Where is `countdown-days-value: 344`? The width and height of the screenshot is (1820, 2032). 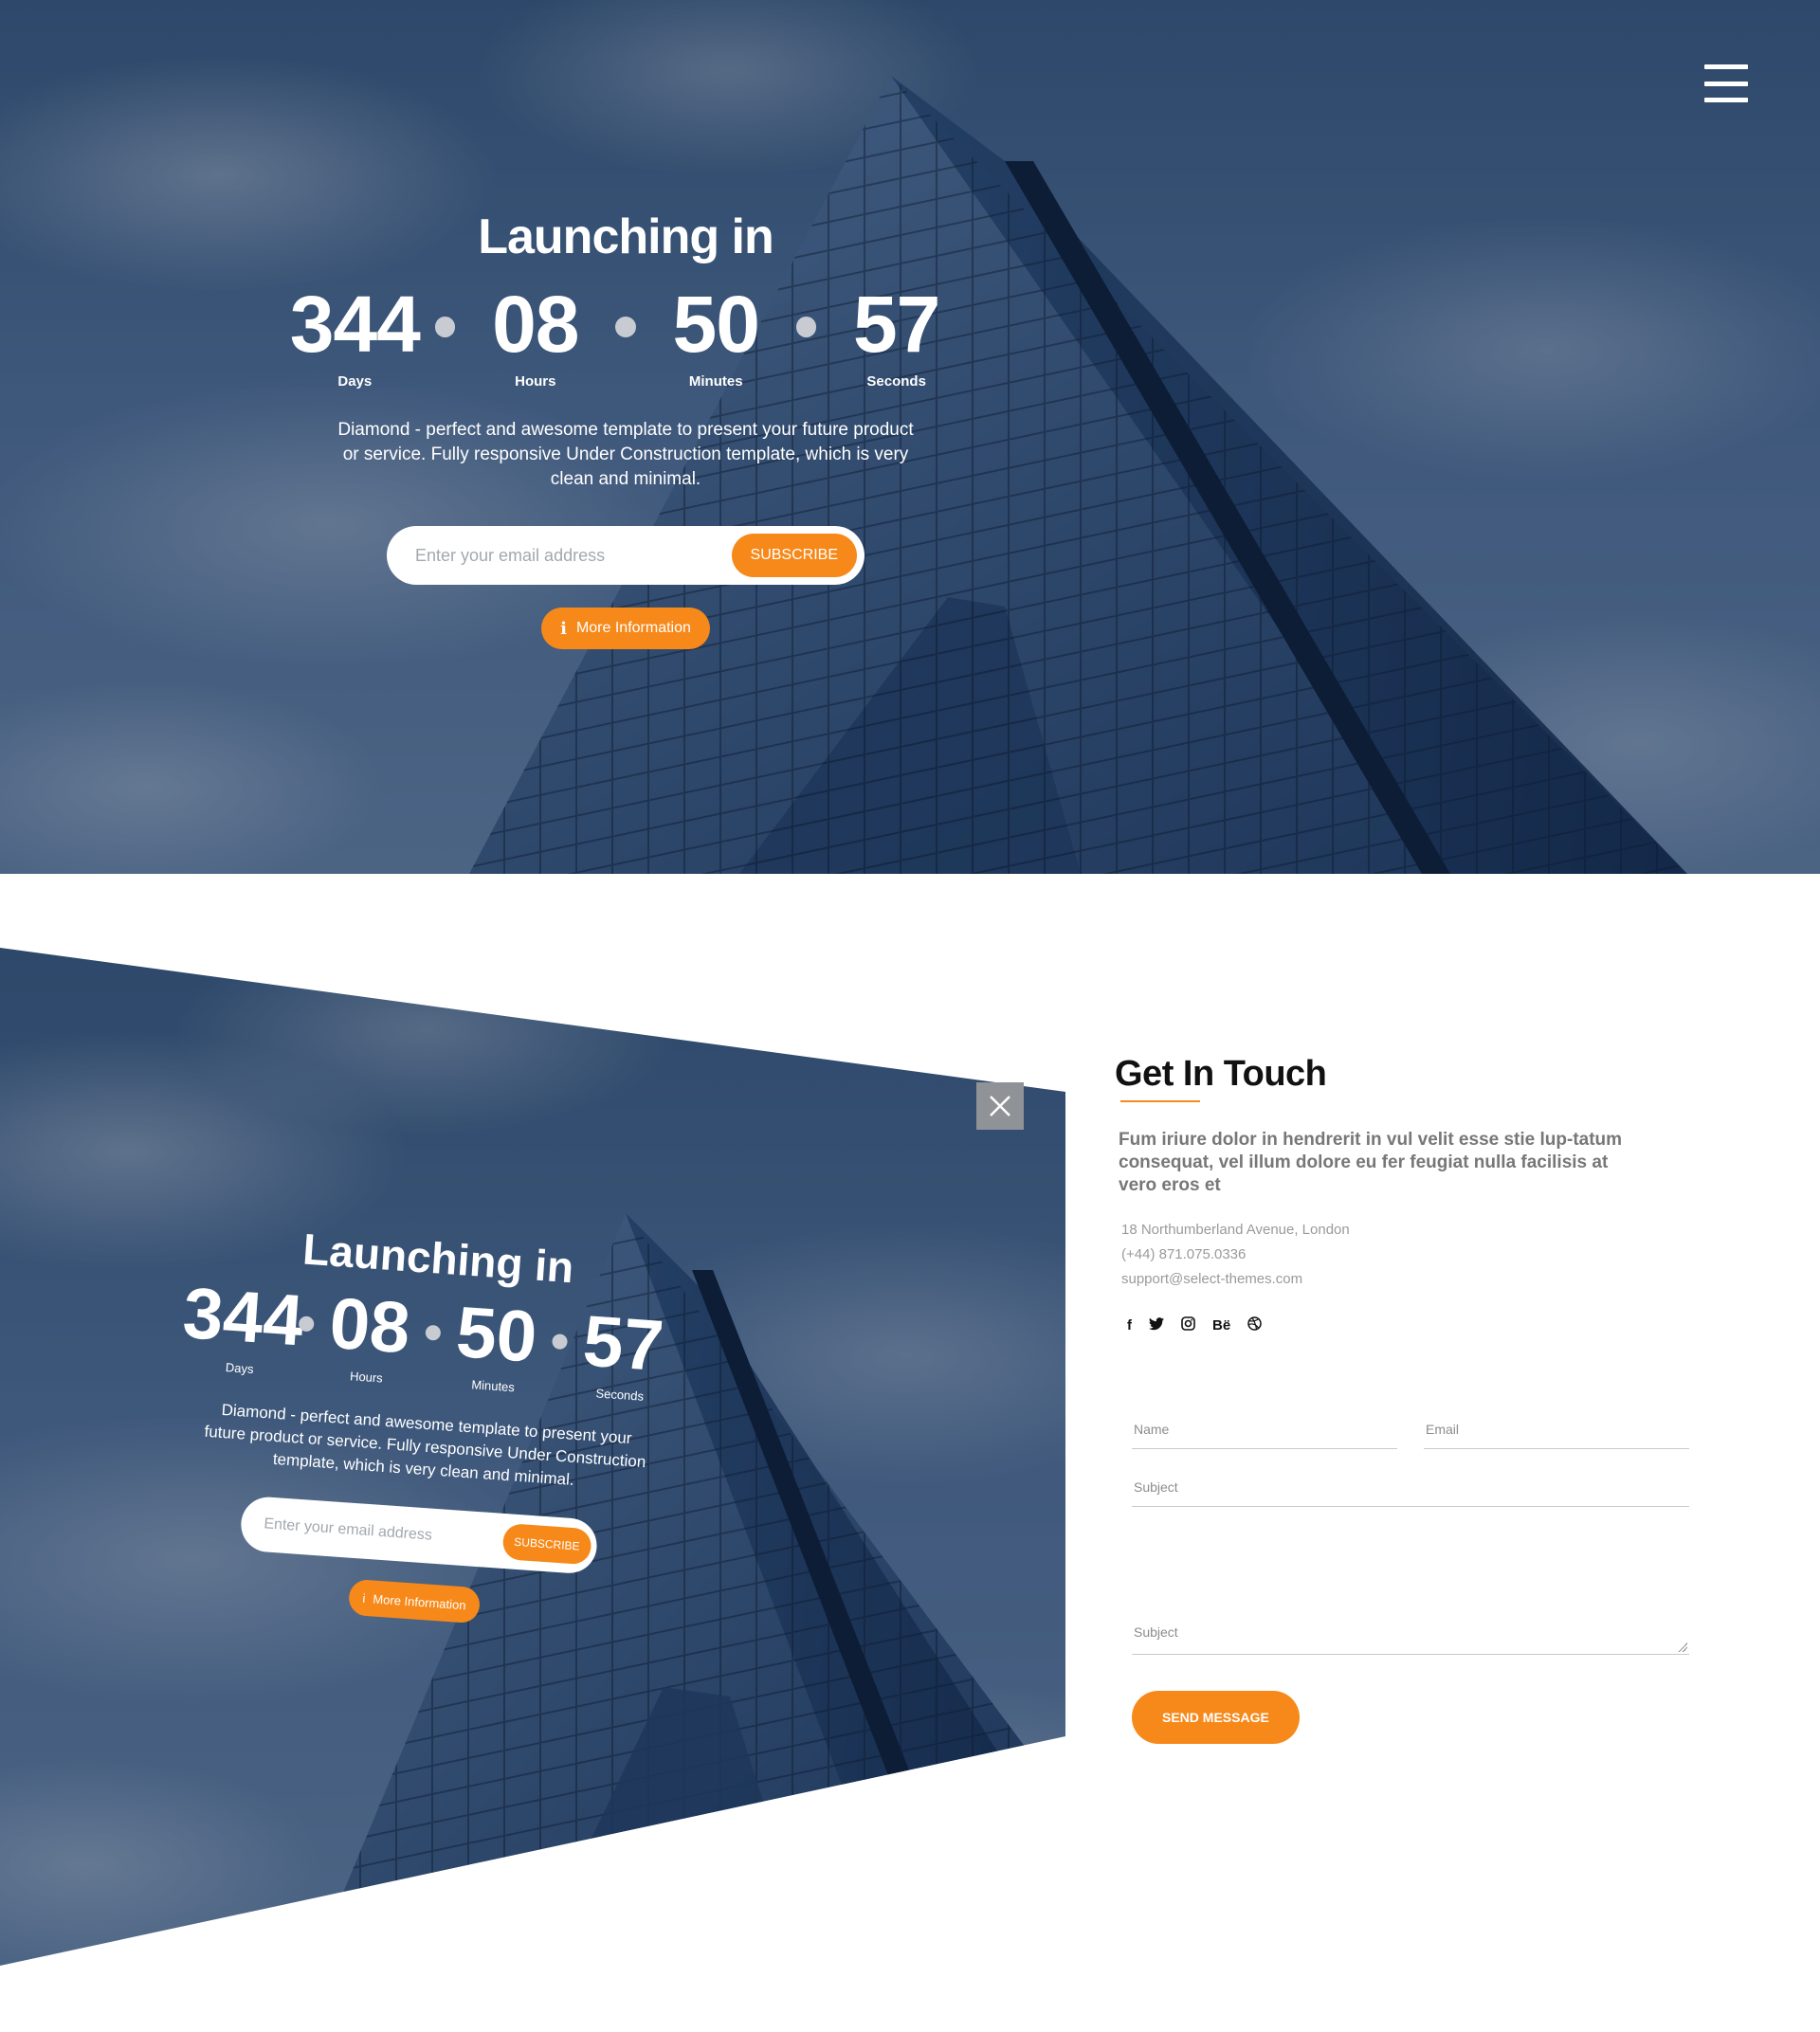 countdown-days-value: 344 is located at coordinates (355, 324).